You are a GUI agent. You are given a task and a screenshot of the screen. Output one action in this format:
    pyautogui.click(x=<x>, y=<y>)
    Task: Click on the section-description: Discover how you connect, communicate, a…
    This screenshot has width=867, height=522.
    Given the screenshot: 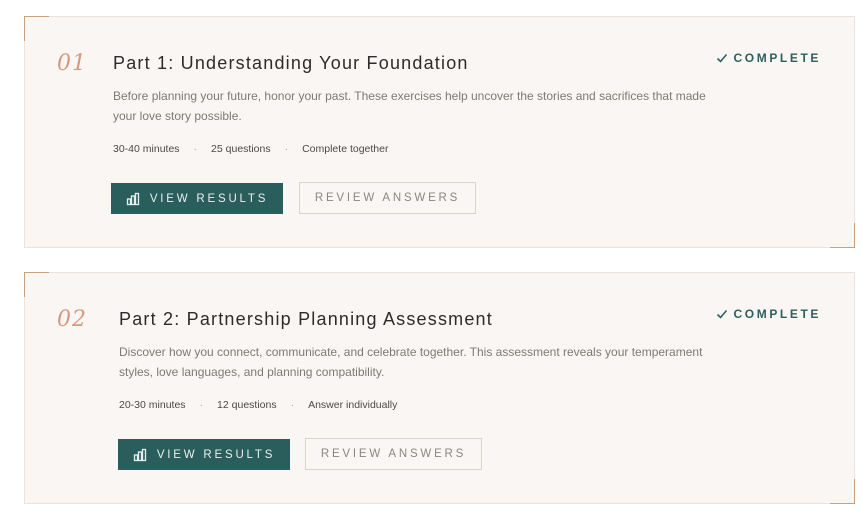 What is the action you would take?
    pyautogui.click(x=411, y=362)
    